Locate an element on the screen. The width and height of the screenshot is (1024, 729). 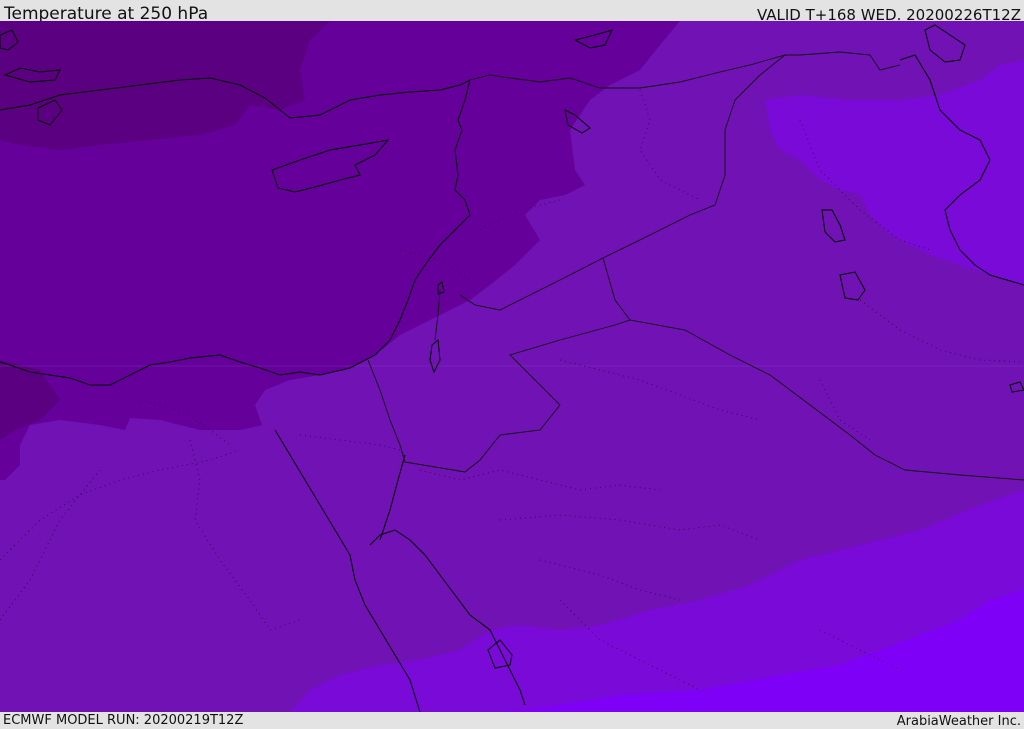
credit-label: ArabiaWeather Inc. is located at coordinates (958, 721).